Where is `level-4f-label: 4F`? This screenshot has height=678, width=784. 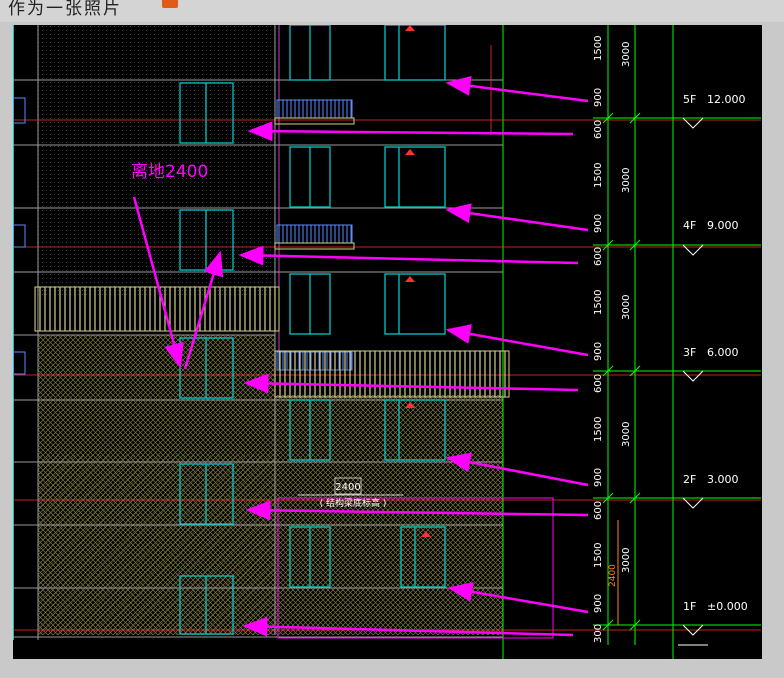 level-4f-label: 4F is located at coordinates (689, 225).